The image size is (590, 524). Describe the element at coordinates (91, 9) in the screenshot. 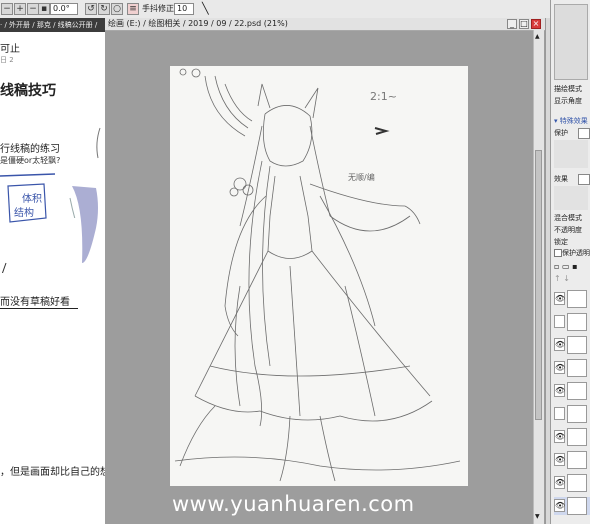

I see `rotate-left-icon: ↺` at that location.